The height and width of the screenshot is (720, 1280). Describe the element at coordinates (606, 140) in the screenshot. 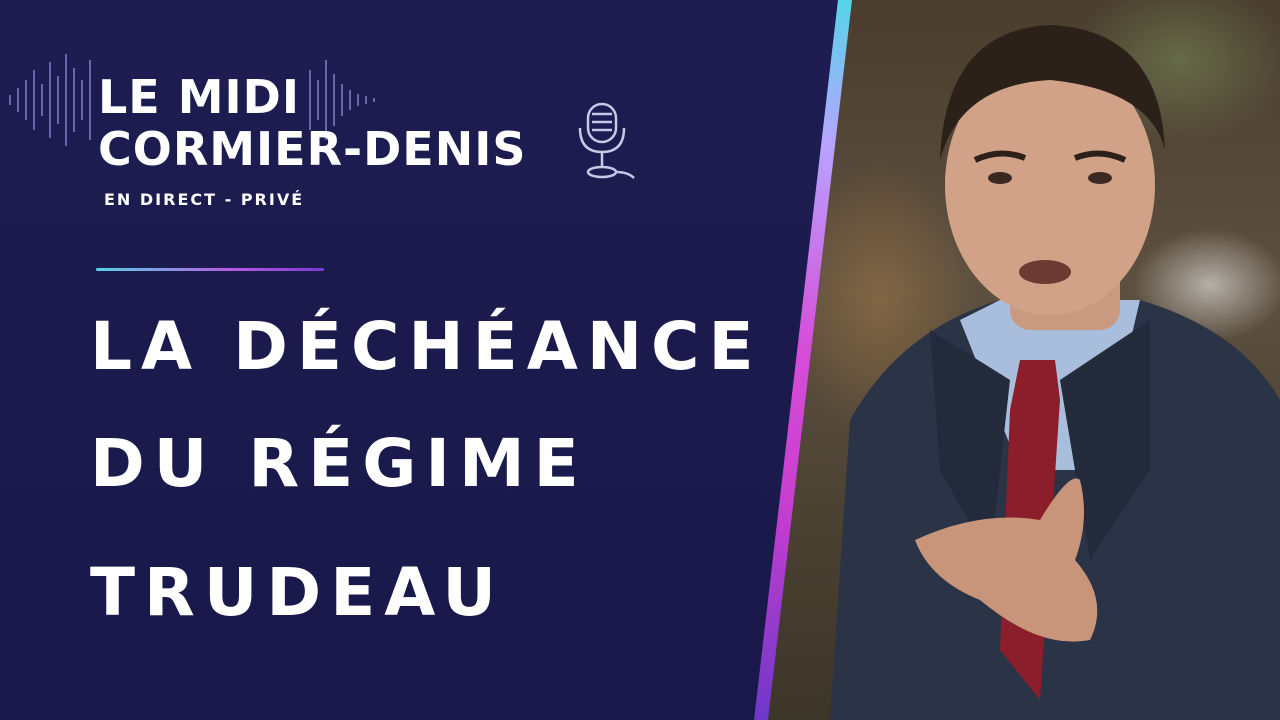

I see `microphone-icon` at that location.